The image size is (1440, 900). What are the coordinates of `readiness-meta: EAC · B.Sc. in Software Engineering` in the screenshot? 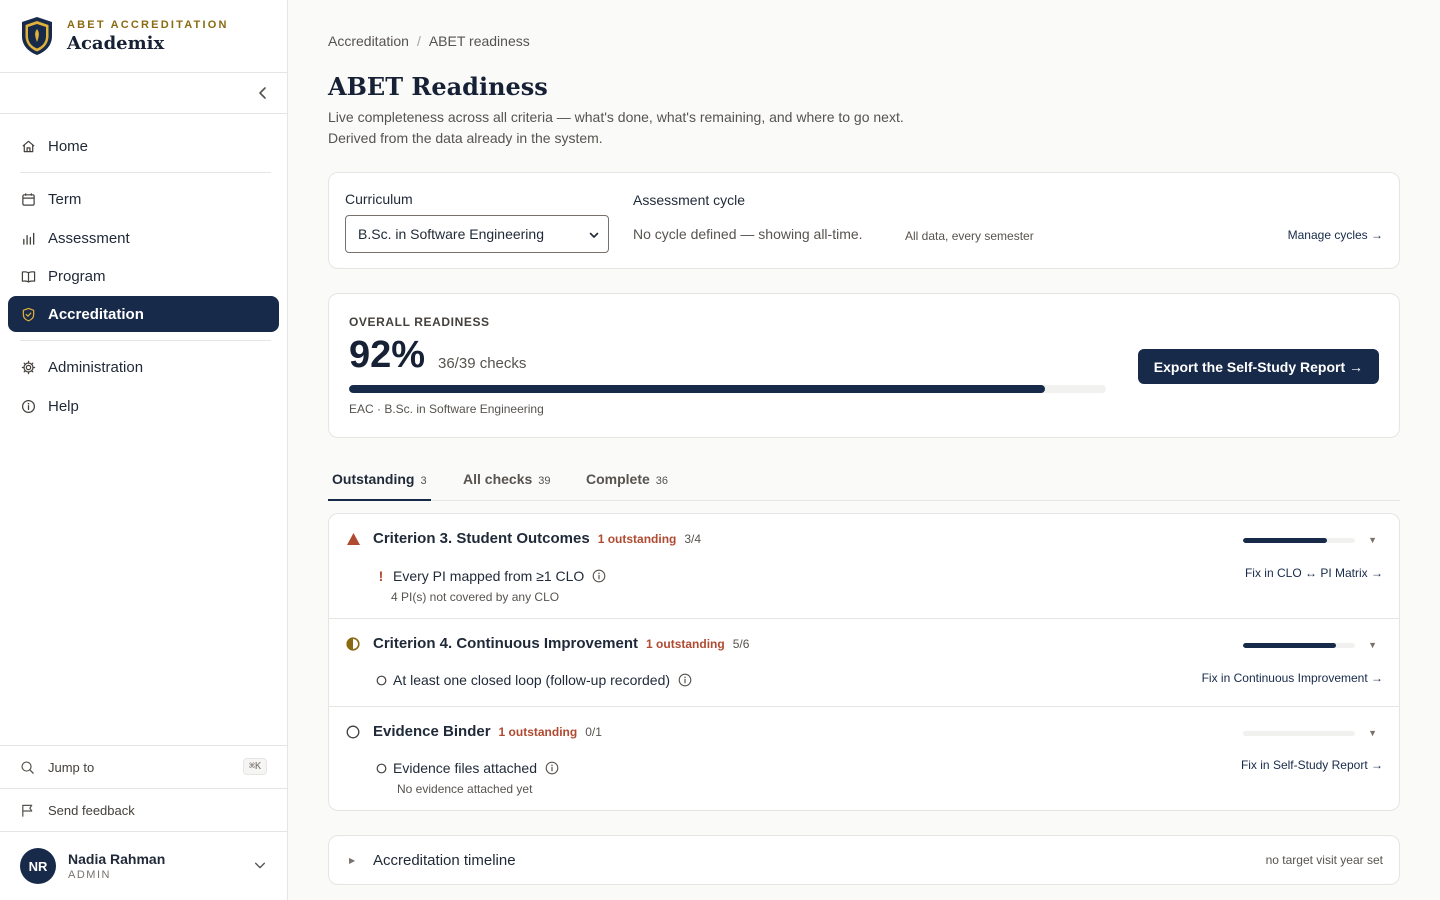 It's located at (446, 409).